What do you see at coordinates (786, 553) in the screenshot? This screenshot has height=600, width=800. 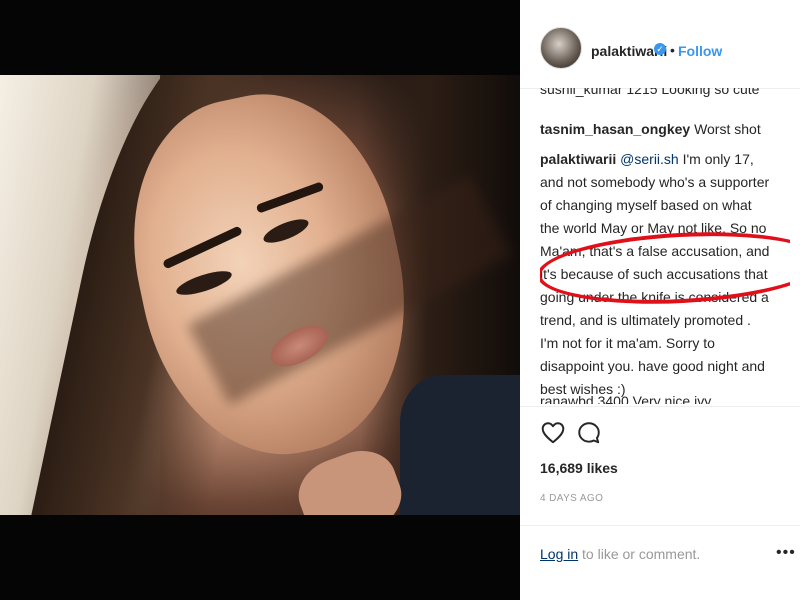 I see `more-options-icon: •••` at bounding box center [786, 553].